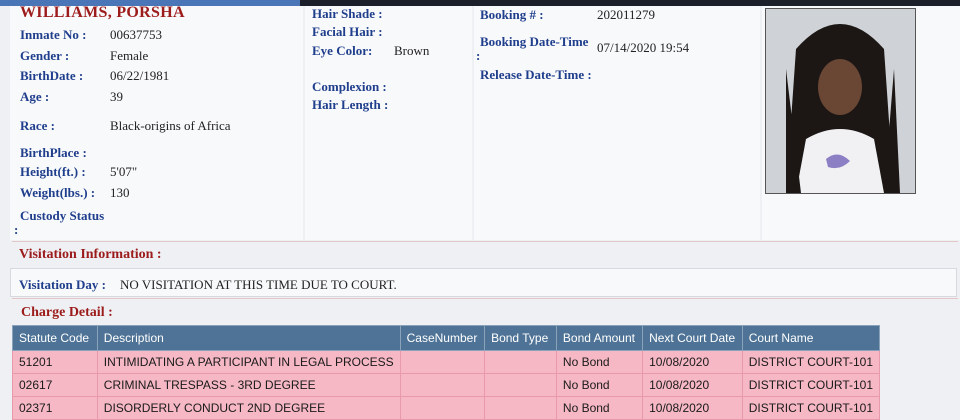 The width and height of the screenshot is (960, 420). I want to click on weight-label: Weight(lbs.) :, so click(58, 192).